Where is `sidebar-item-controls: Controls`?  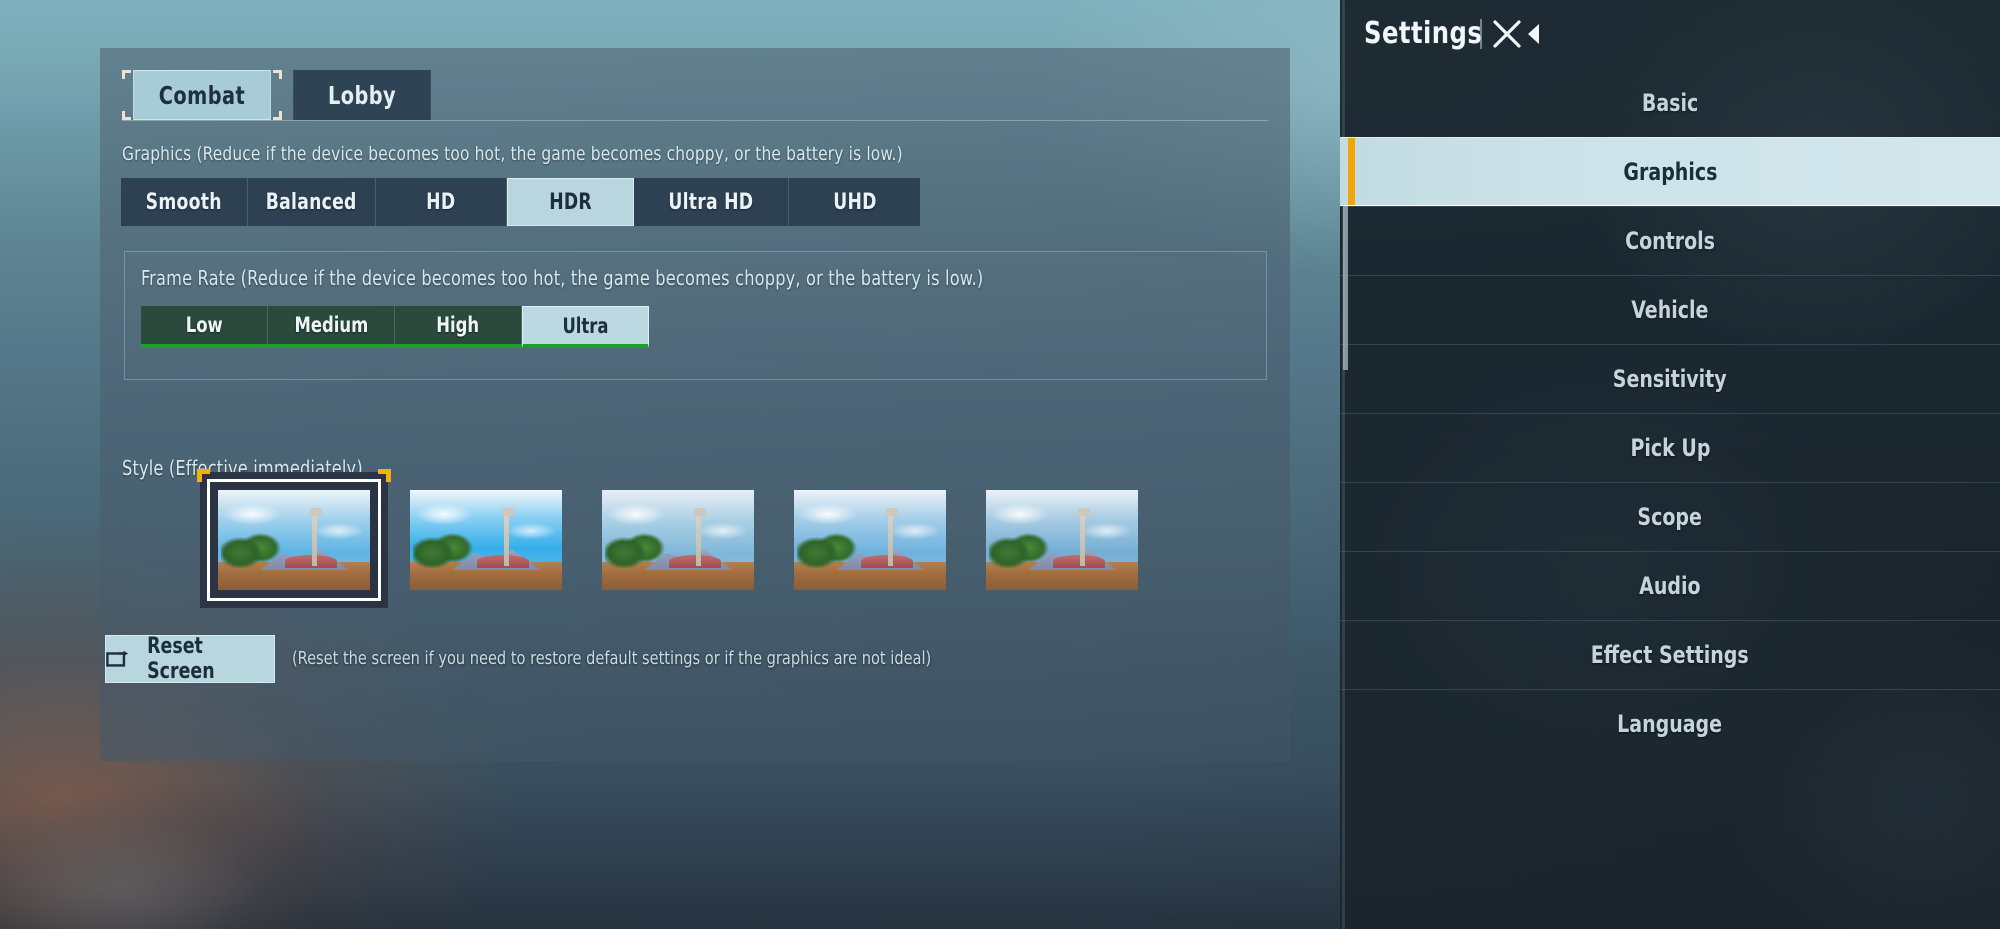 sidebar-item-controls: Controls is located at coordinates (1670, 240).